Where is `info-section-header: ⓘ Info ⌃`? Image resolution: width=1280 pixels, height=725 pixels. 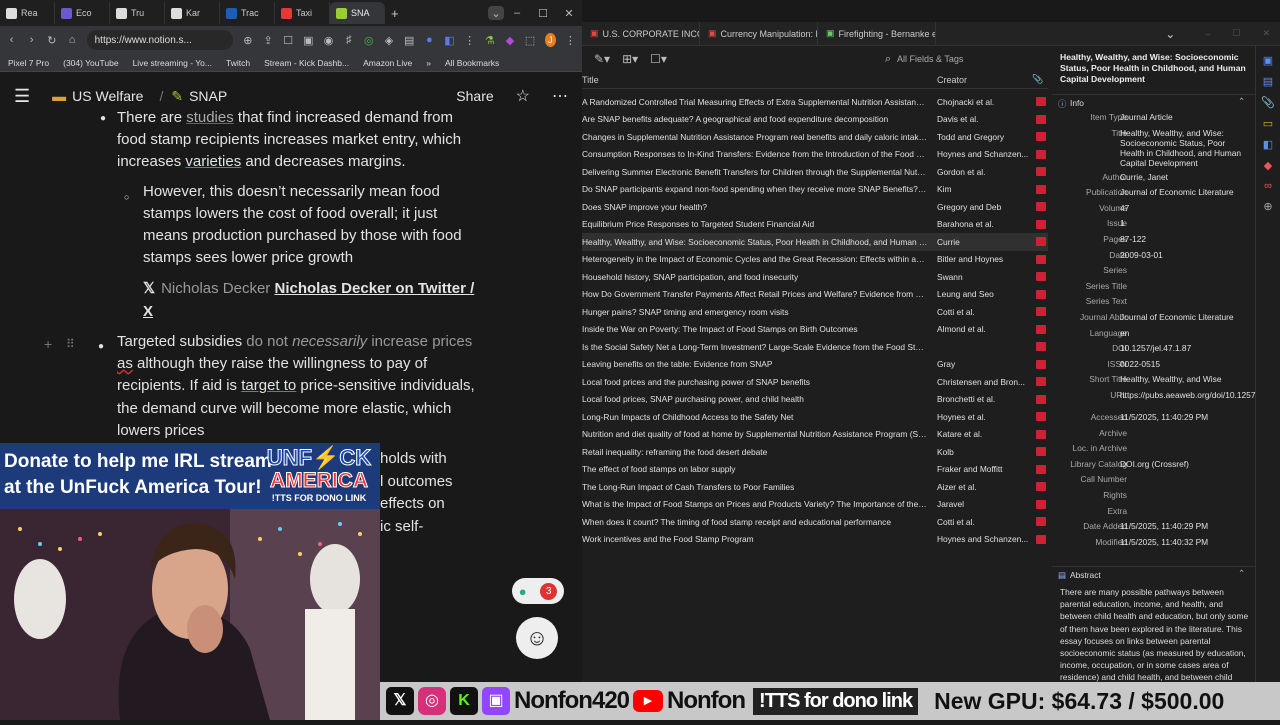 info-section-header: ⓘ Info ⌃ is located at coordinates (1153, 101).